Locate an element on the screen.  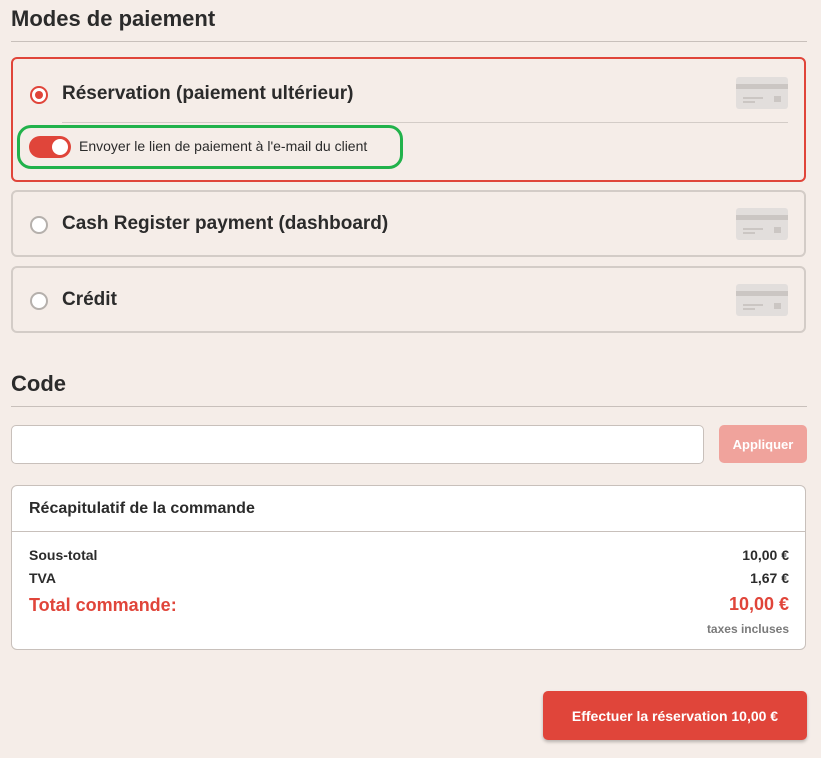
vat-label: TVA is located at coordinates (42, 578).